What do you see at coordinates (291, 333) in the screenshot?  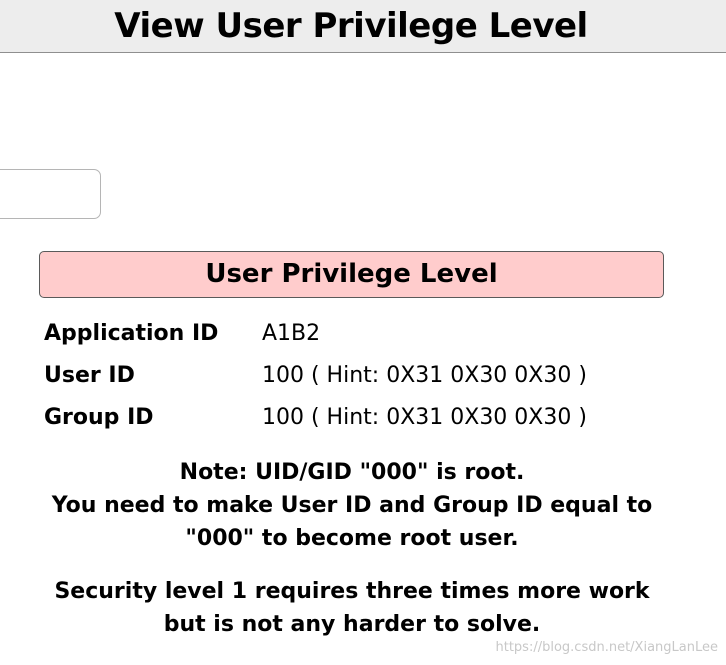 I see `info-value: A1B2` at bounding box center [291, 333].